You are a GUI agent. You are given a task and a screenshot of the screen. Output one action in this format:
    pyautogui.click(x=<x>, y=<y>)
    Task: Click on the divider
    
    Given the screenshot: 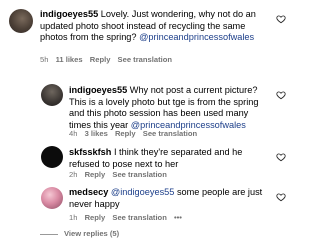 What is the action you would take?
    pyautogui.click(x=49, y=234)
    